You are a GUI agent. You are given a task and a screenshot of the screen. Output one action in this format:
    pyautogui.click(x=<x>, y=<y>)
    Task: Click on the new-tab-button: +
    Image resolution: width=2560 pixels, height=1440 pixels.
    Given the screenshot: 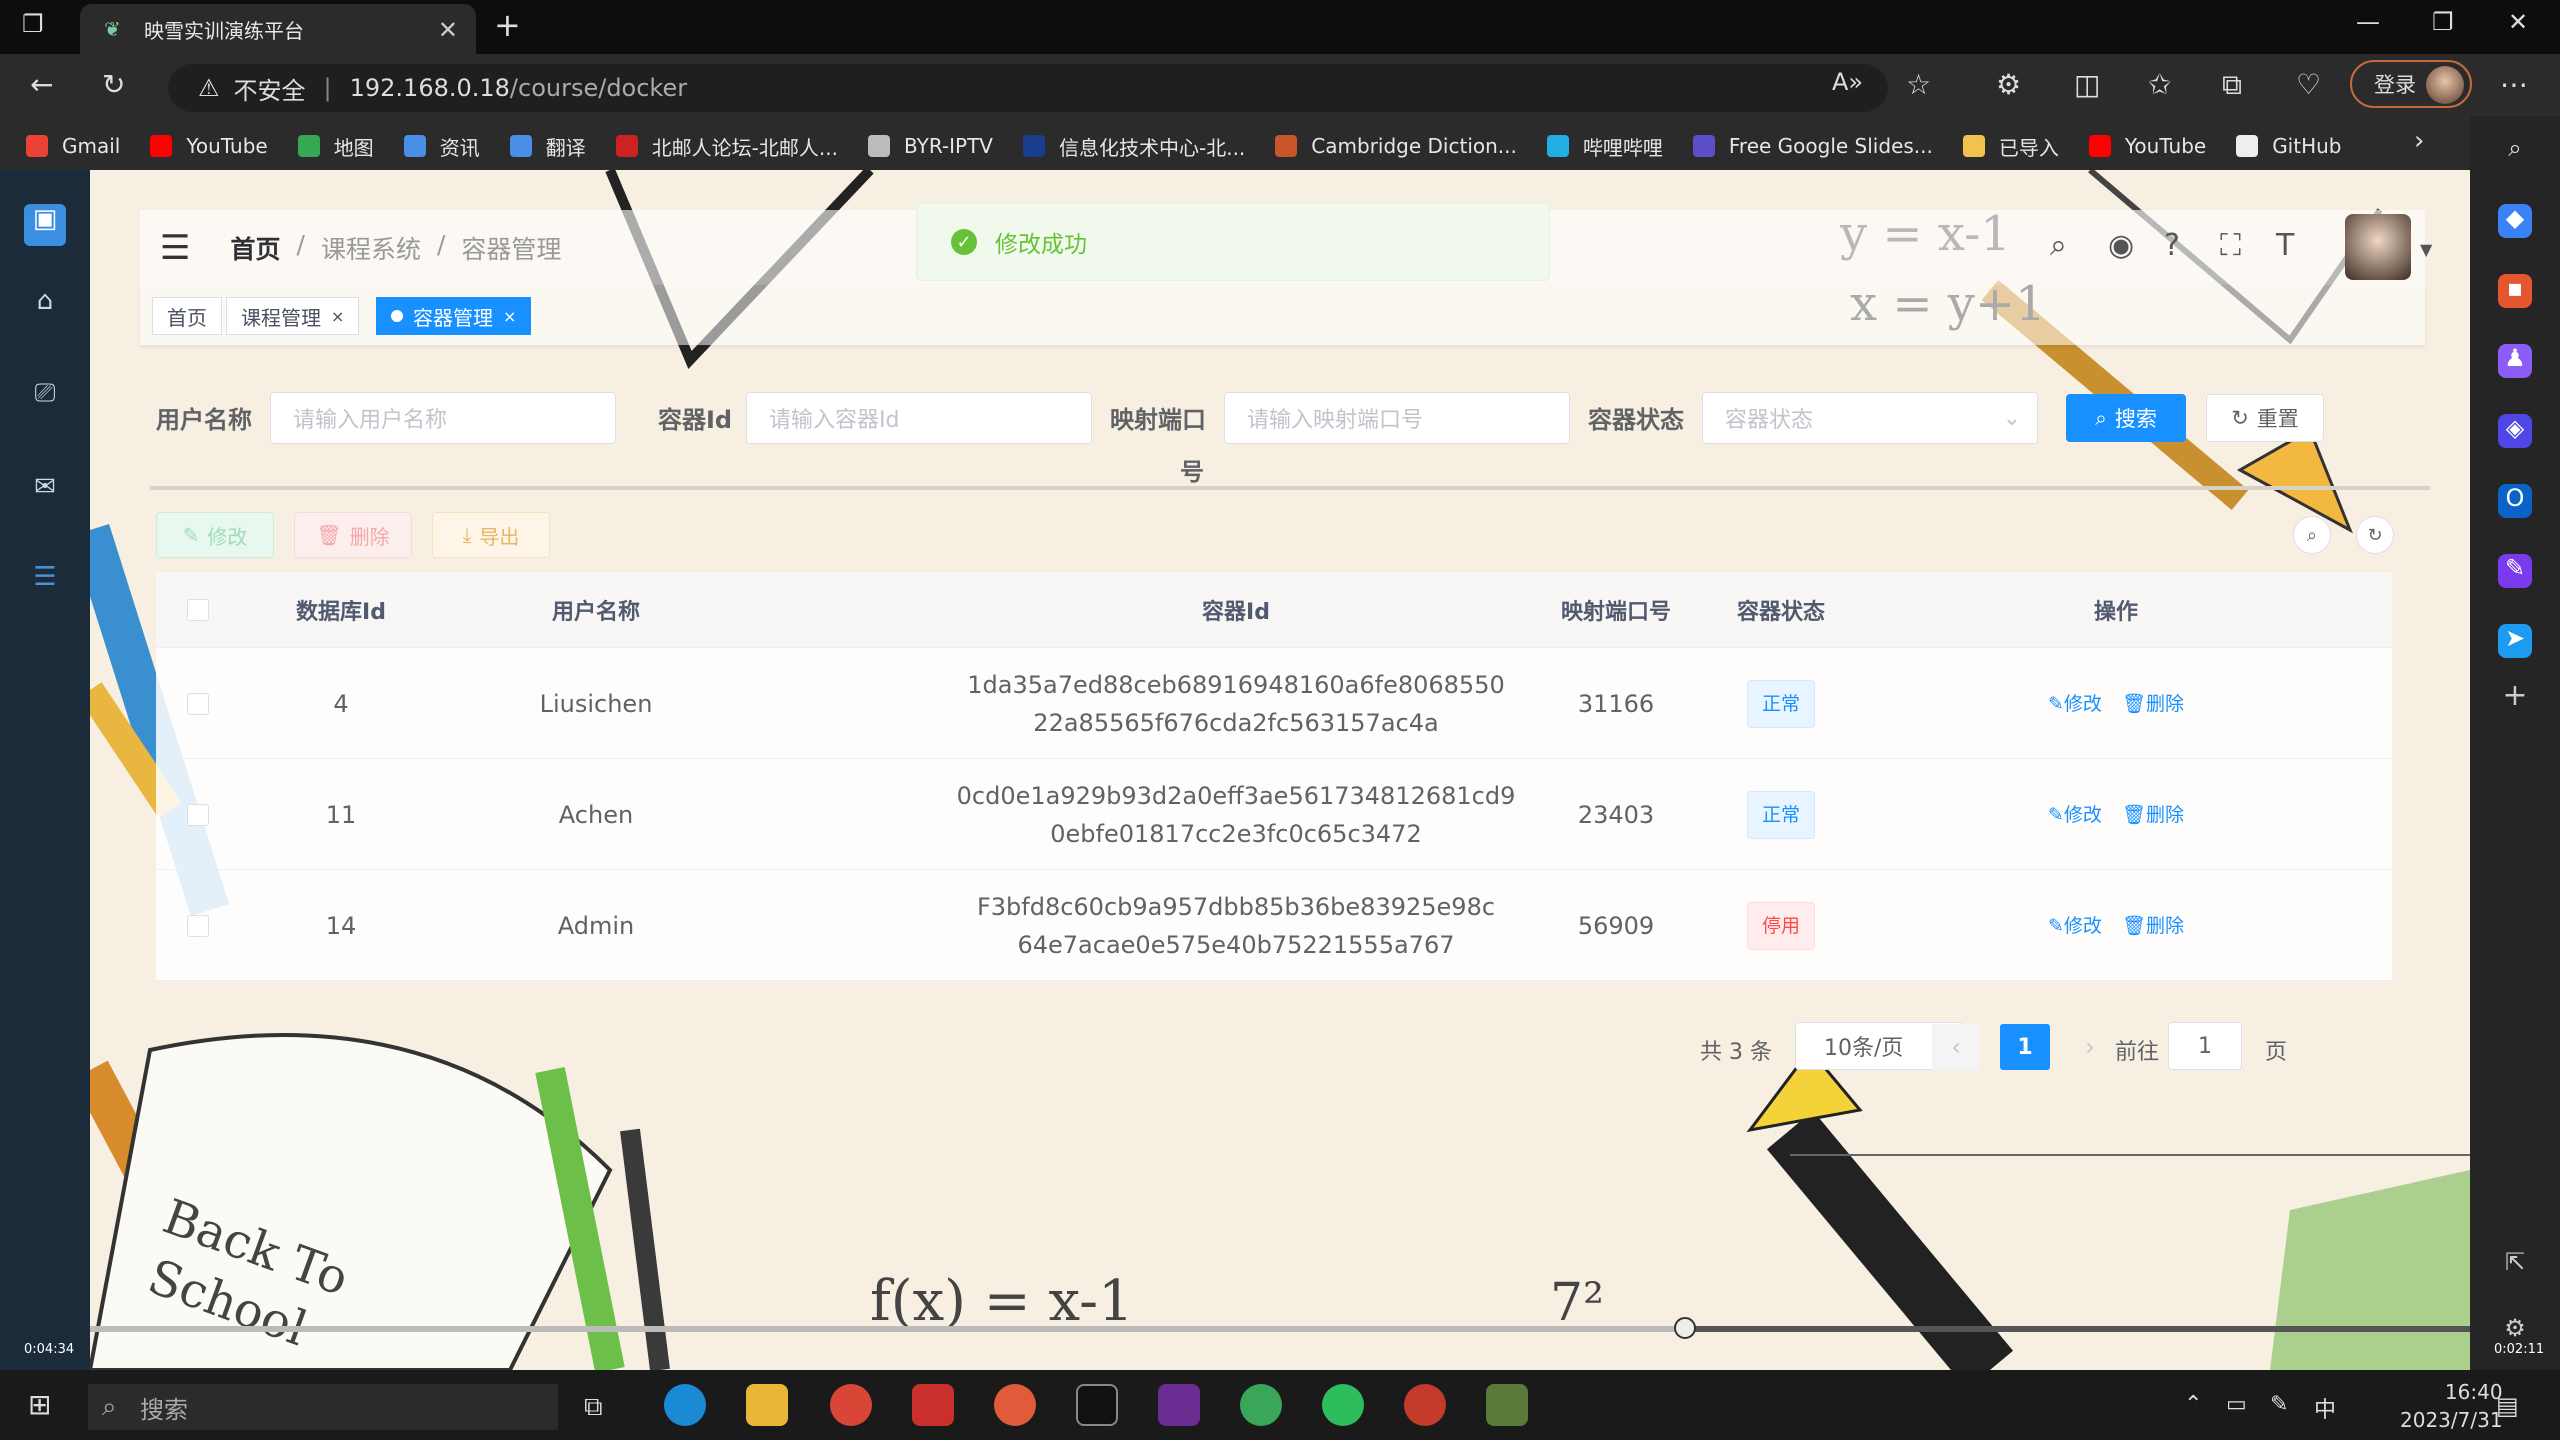 What is the action you would take?
    pyautogui.click(x=507, y=25)
    